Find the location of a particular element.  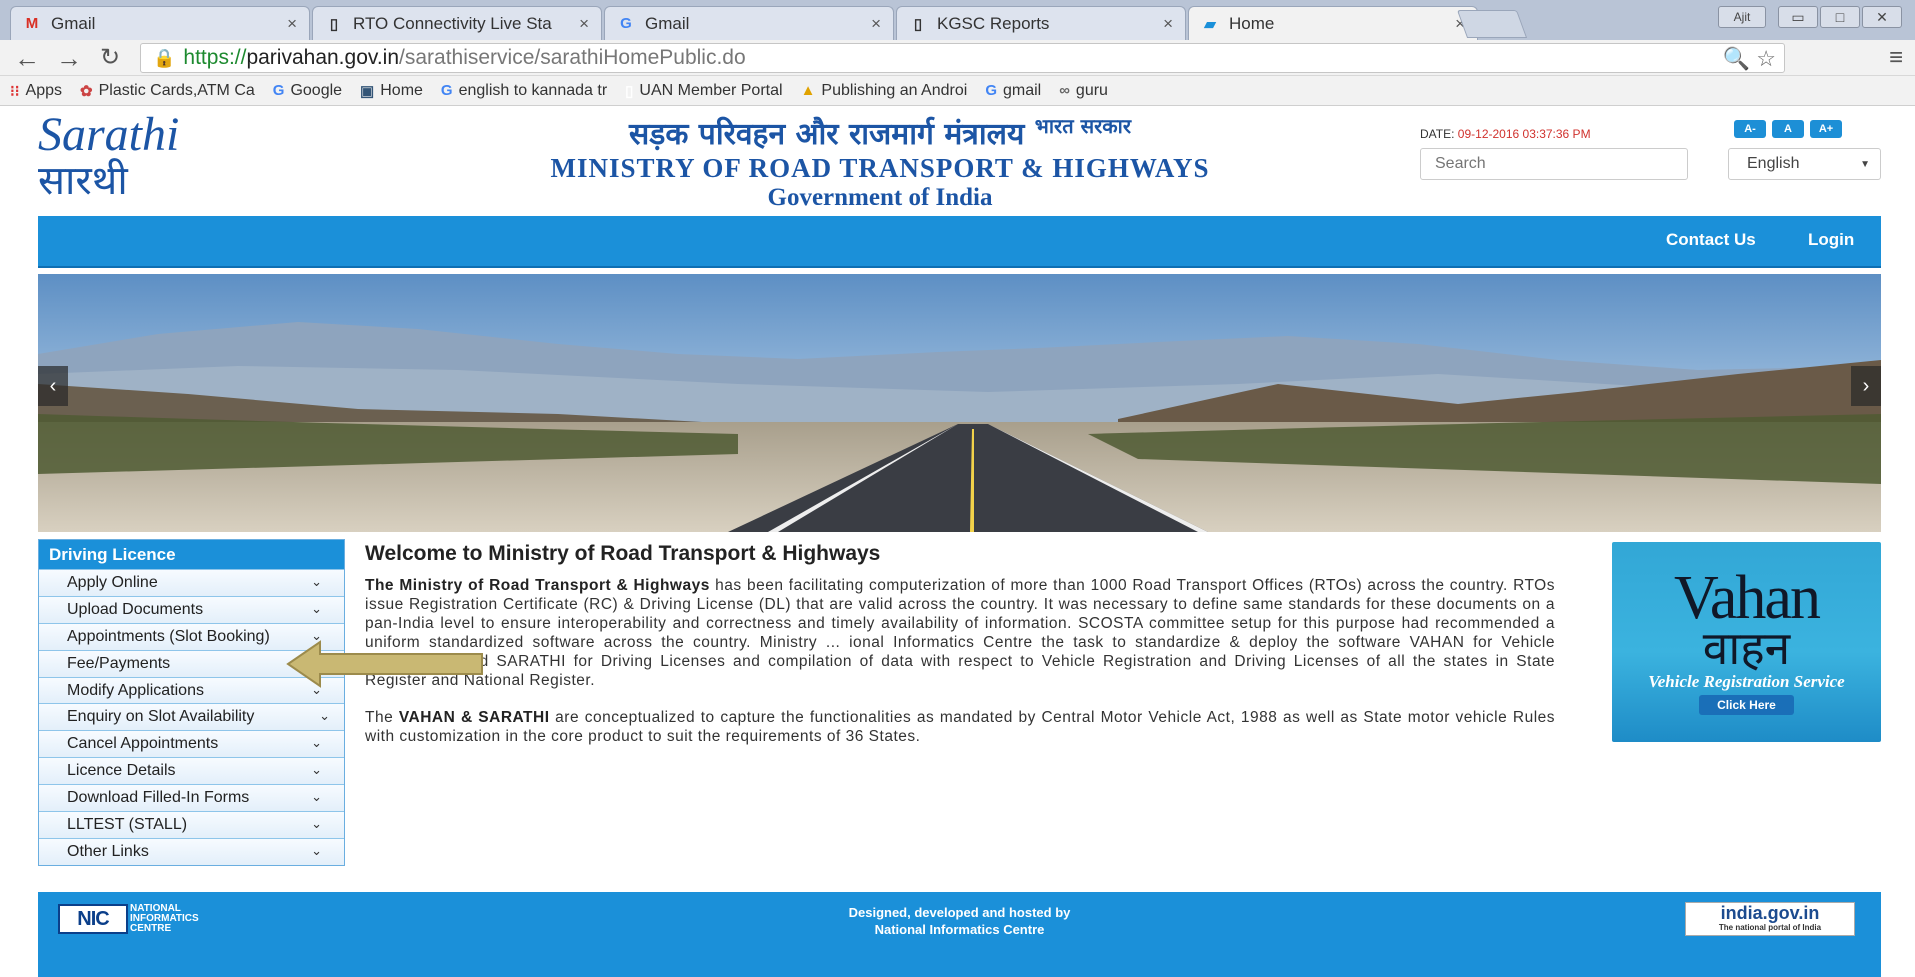

login-link: Login is located at coordinates (1831, 240).